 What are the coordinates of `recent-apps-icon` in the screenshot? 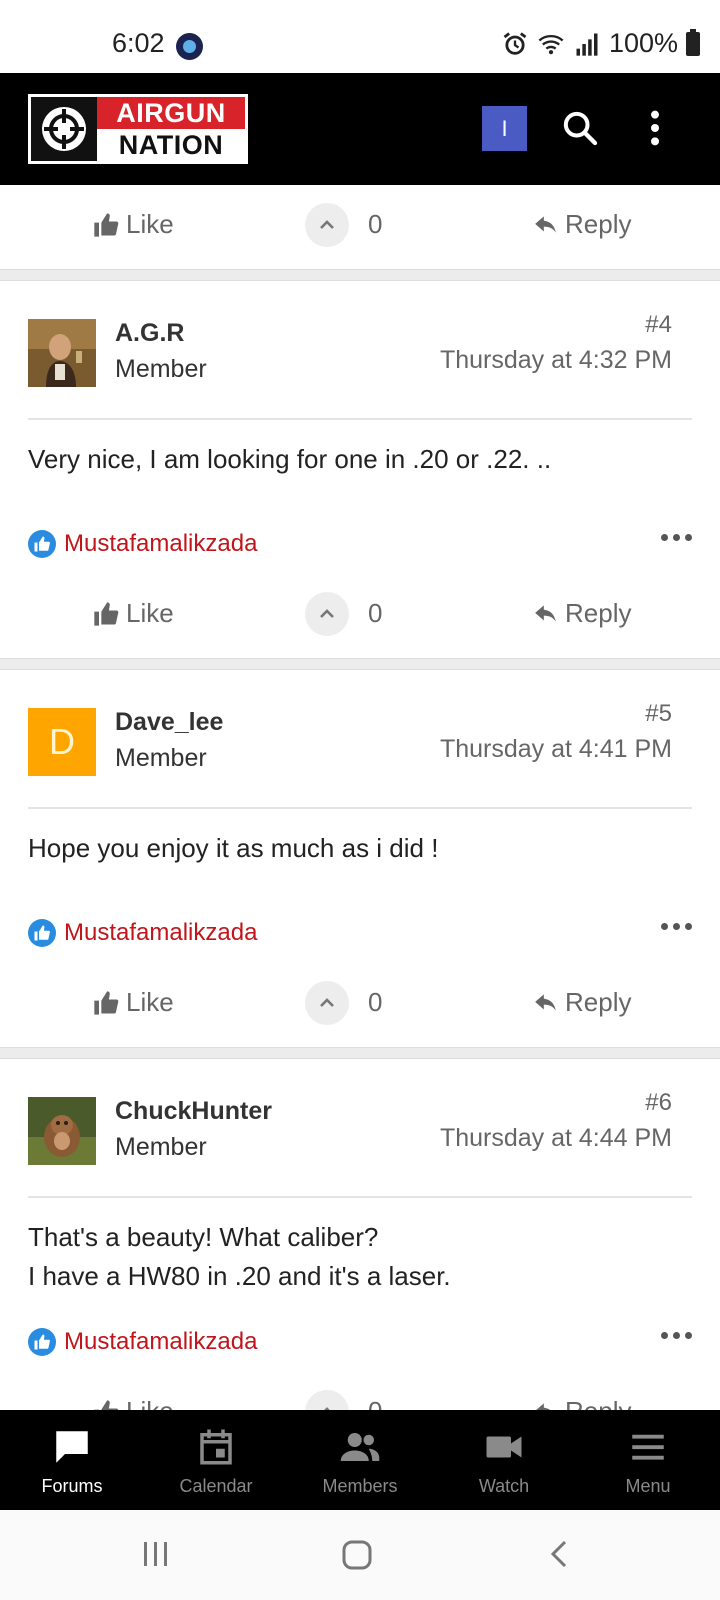 It's located at (156, 1554).